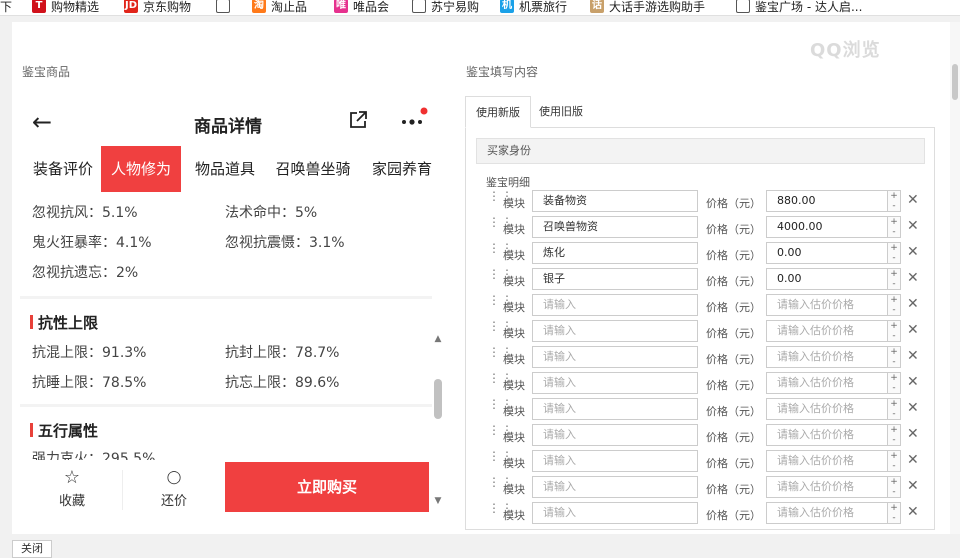 The image size is (960, 558). What do you see at coordinates (561, 112) in the screenshot?
I see `tab-old-version: 使用旧版` at bounding box center [561, 112].